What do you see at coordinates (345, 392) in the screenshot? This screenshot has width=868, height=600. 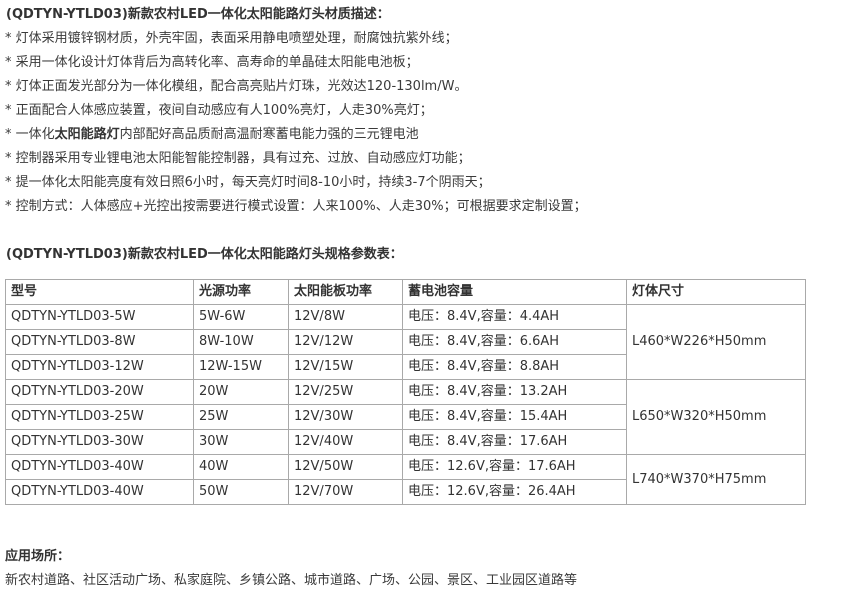 I see `cell-solar-power: 12V/25W` at bounding box center [345, 392].